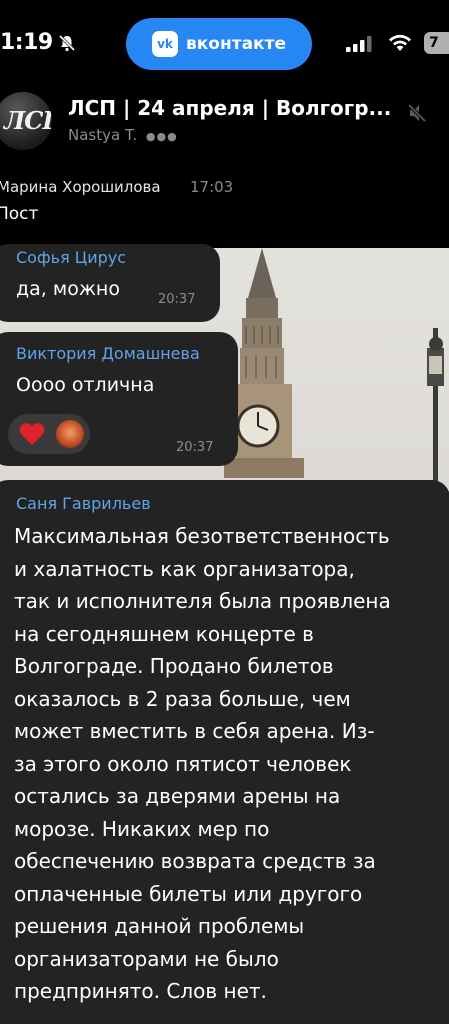 The height and width of the screenshot is (1024, 449). I want to click on message-line: организаторами не было, so click(146, 958).